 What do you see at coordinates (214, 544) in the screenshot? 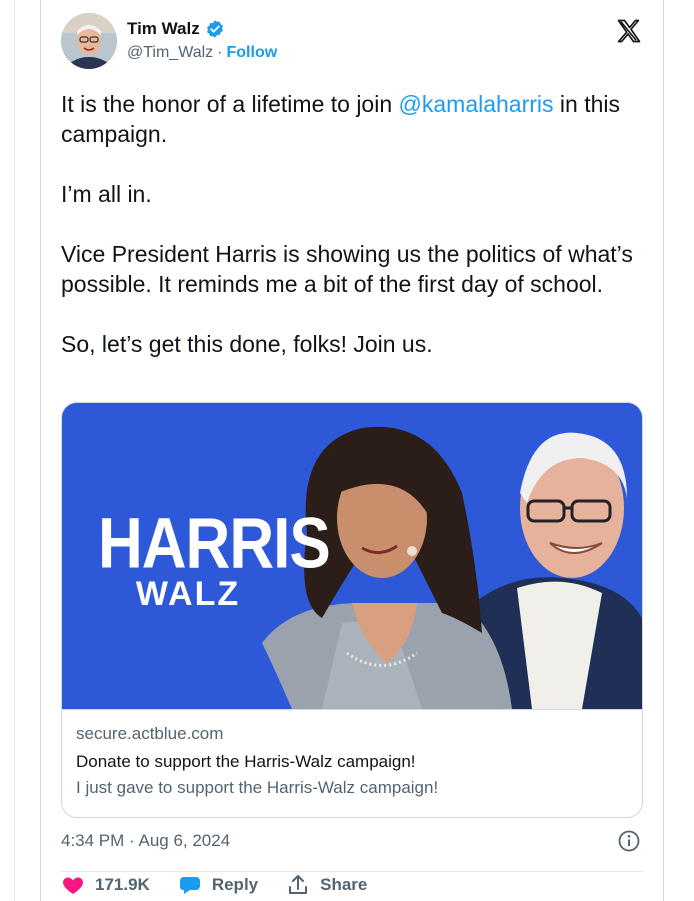
I see `image-brand-harris: HARRIS` at bounding box center [214, 544].